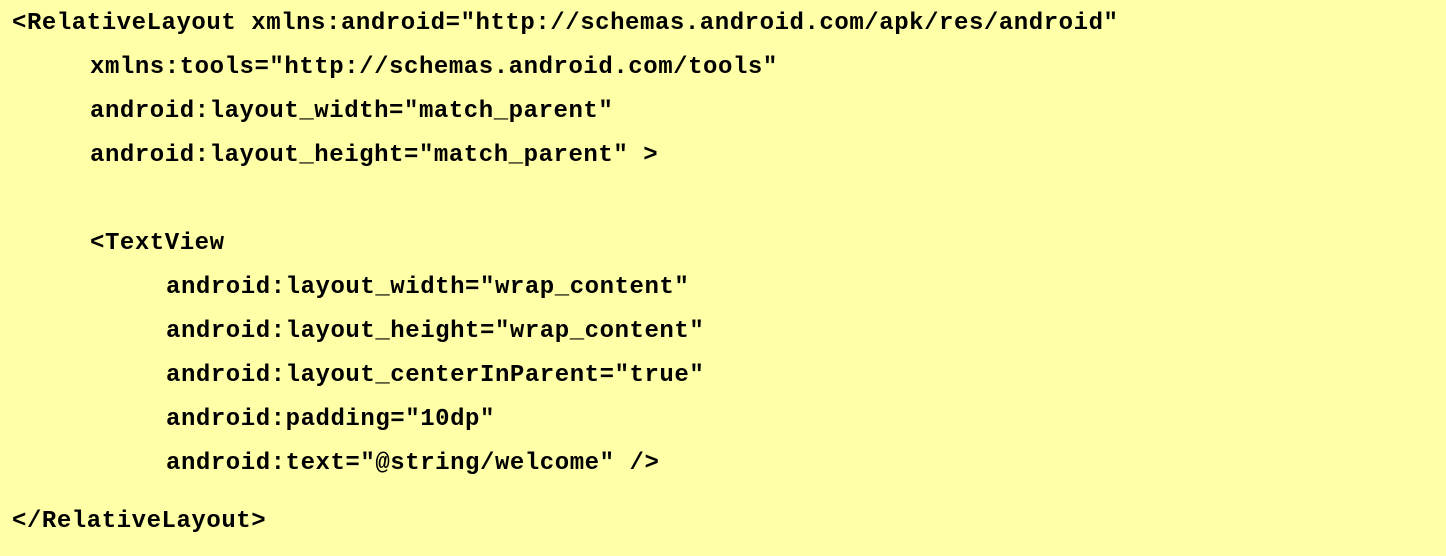 Image resolution: width=1446 pixels, height=556 pixels. Describe the element at coordinates (435, 375) in the screenshot. I see `code-line-center-in-parent: android:layout_centerInParent="true"` at that location.